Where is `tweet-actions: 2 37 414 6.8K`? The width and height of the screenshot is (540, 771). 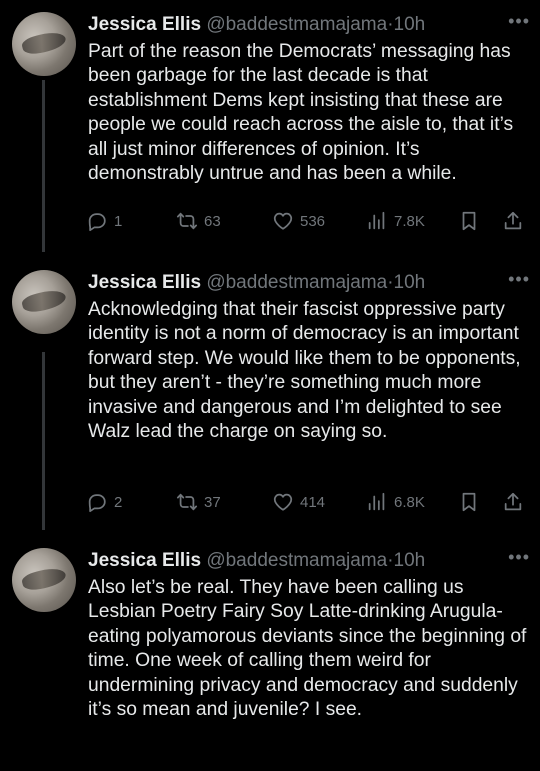 tweet-actions: 2 37 414 6.8K is located at coordinates (306, 502).